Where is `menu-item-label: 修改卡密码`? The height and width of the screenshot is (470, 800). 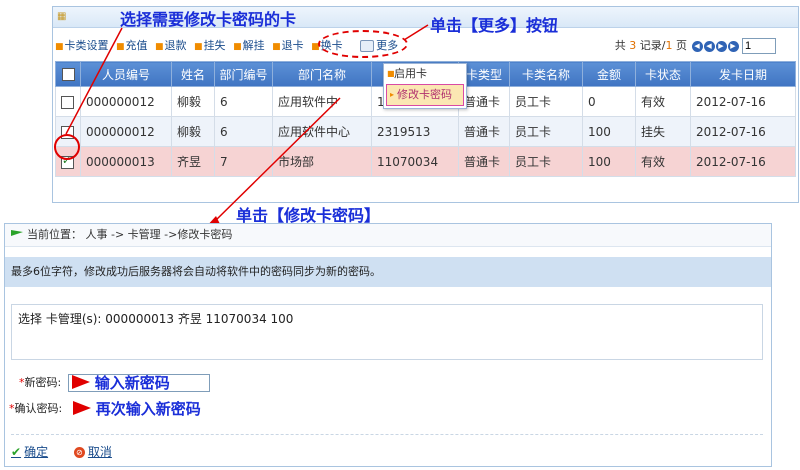 menu-item-label: 修改卡密码 is located at coordinates (424, 94).